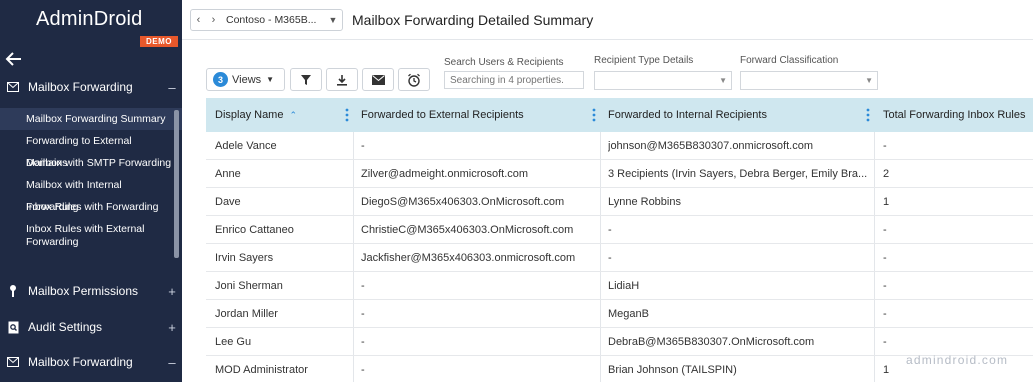 This screenshot has width=1033, height=382. What do you see at coordinates (619, 286) in the screenshot?
I see `table-row: Joni Sherman - LidiaH -` at bounding box center [619, 286].